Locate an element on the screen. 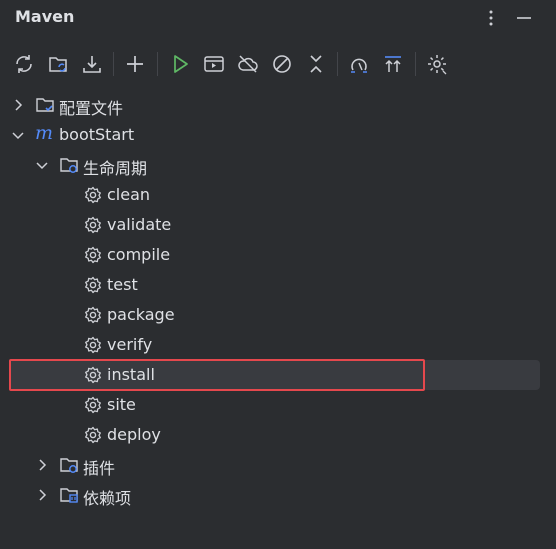  lifecycle-goal-verify: verify is located at coordinates (278, 345).